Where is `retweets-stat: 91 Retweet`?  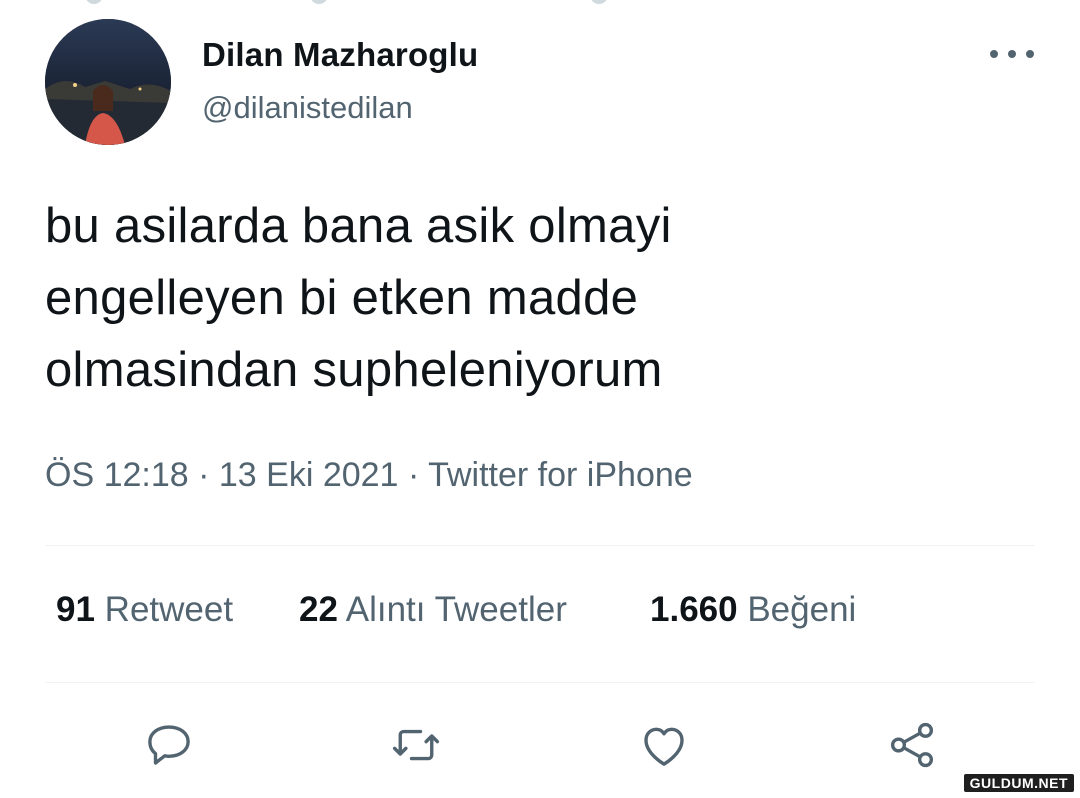
retweets-stat: 91 Retweet is located at coordinates (144, 610).